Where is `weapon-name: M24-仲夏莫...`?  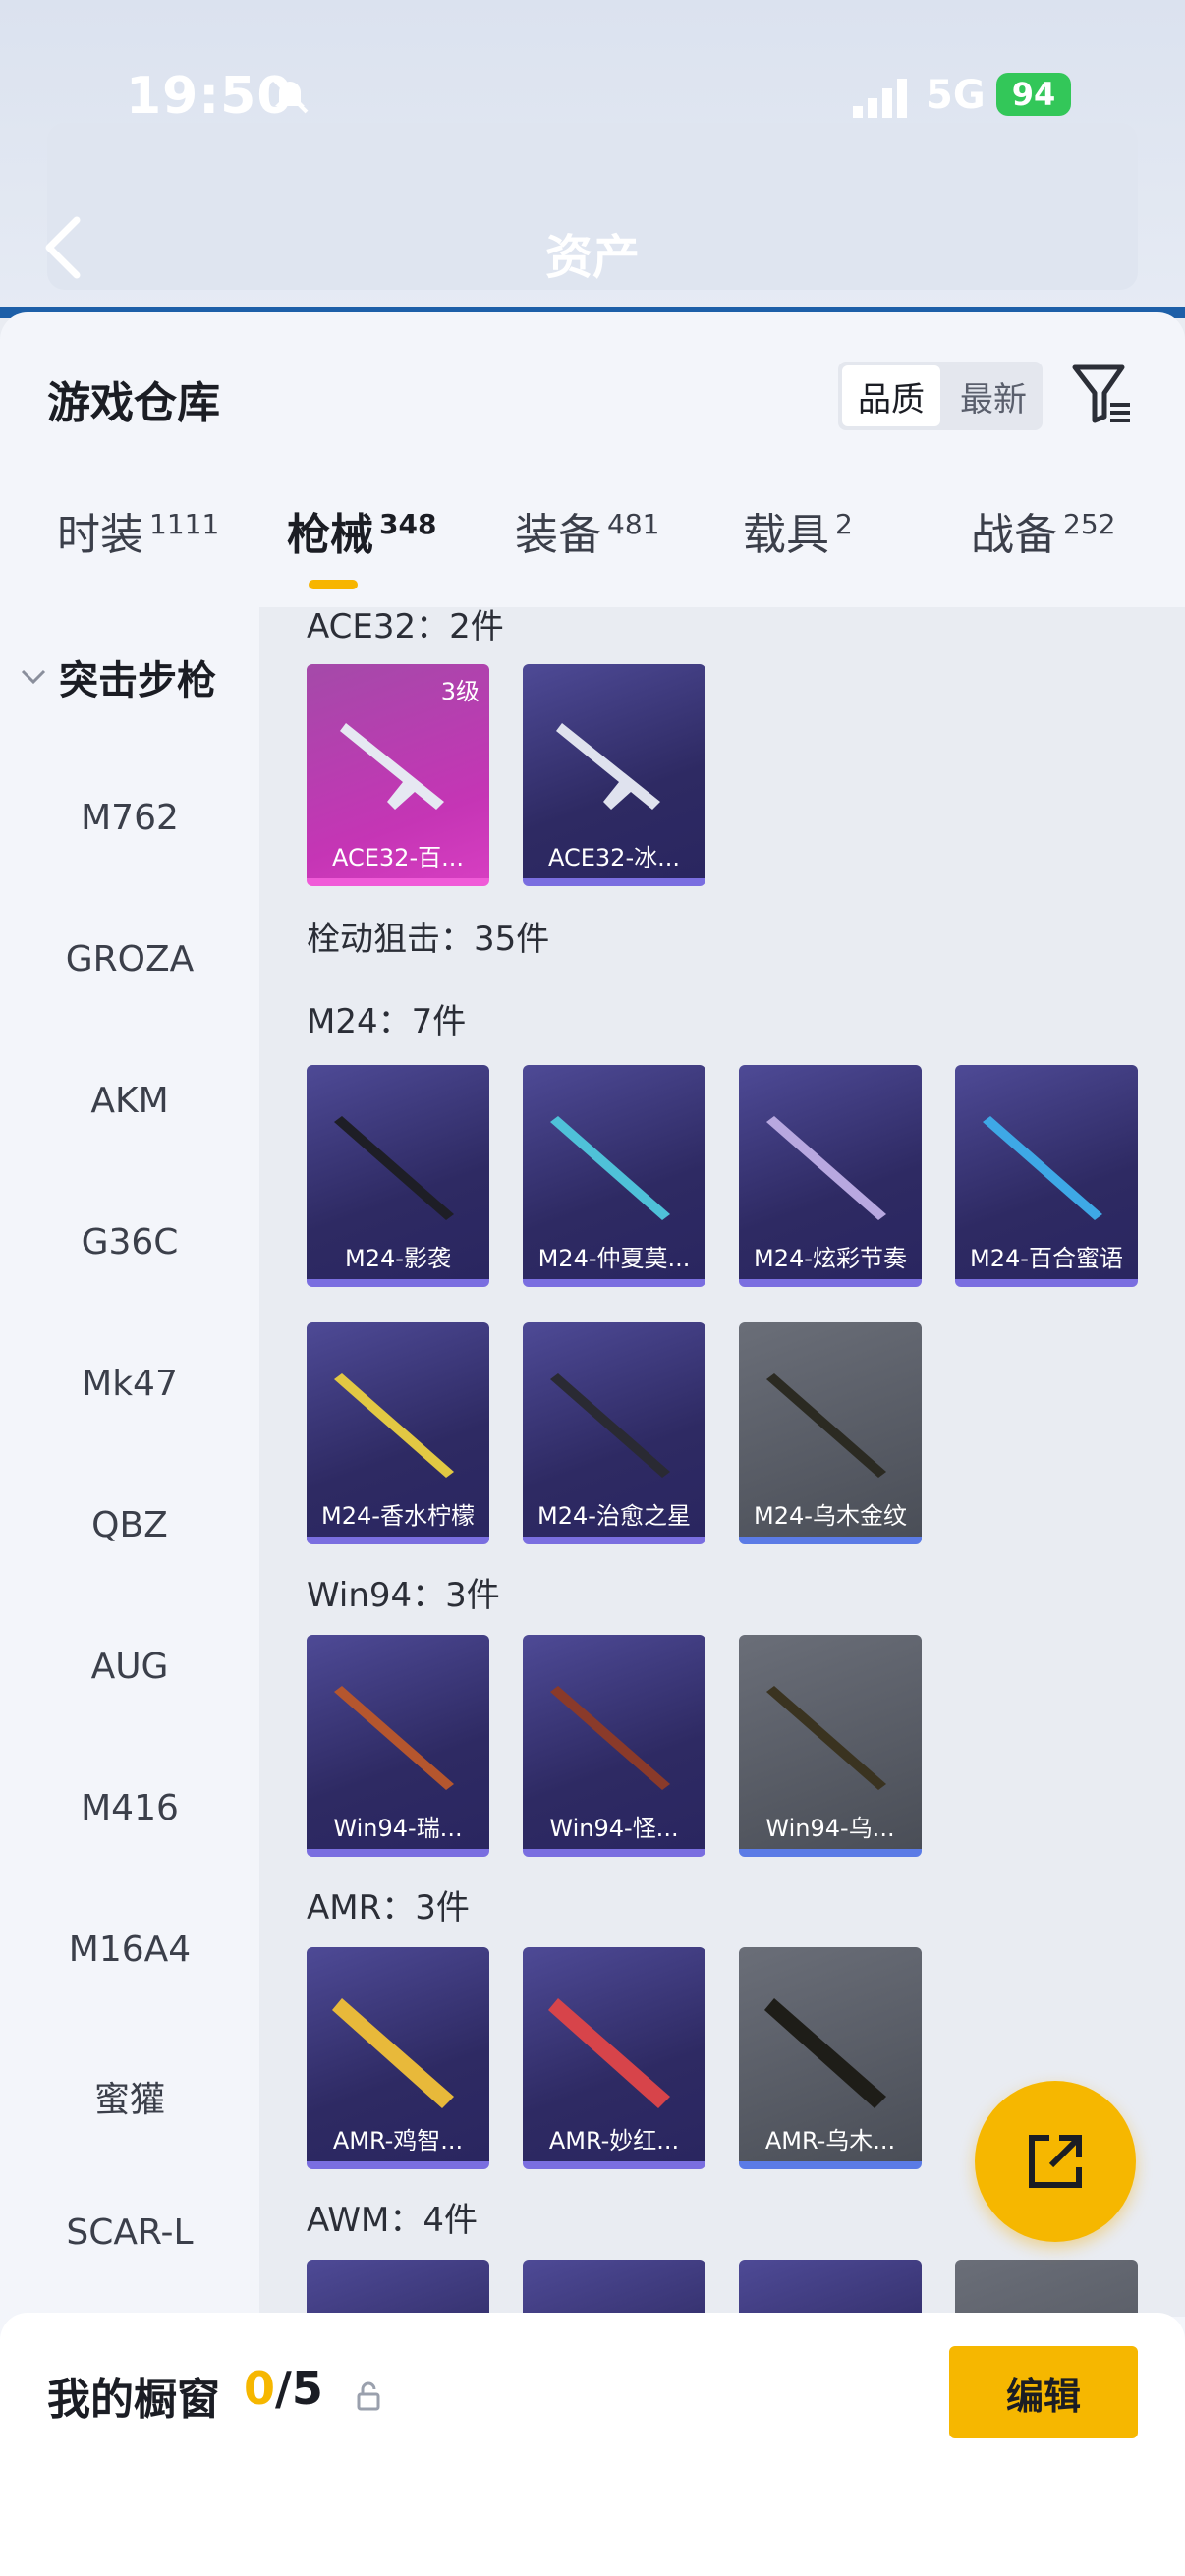
weapon-name: M24-仲夏莫... is located at coordinates (614, 1258).